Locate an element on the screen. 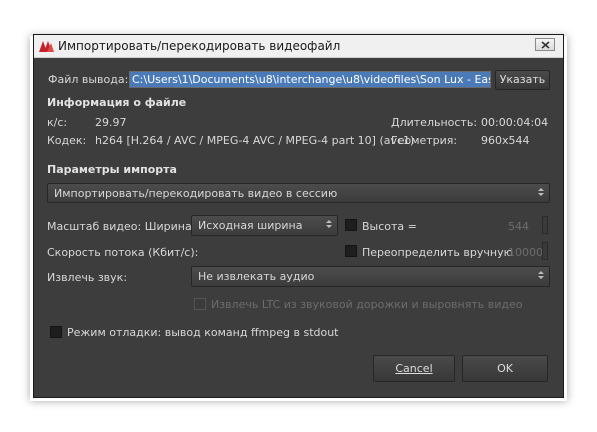 This screenshot has height=432, width=597. fps-label: к/с: is located at coordinates (57, 122).